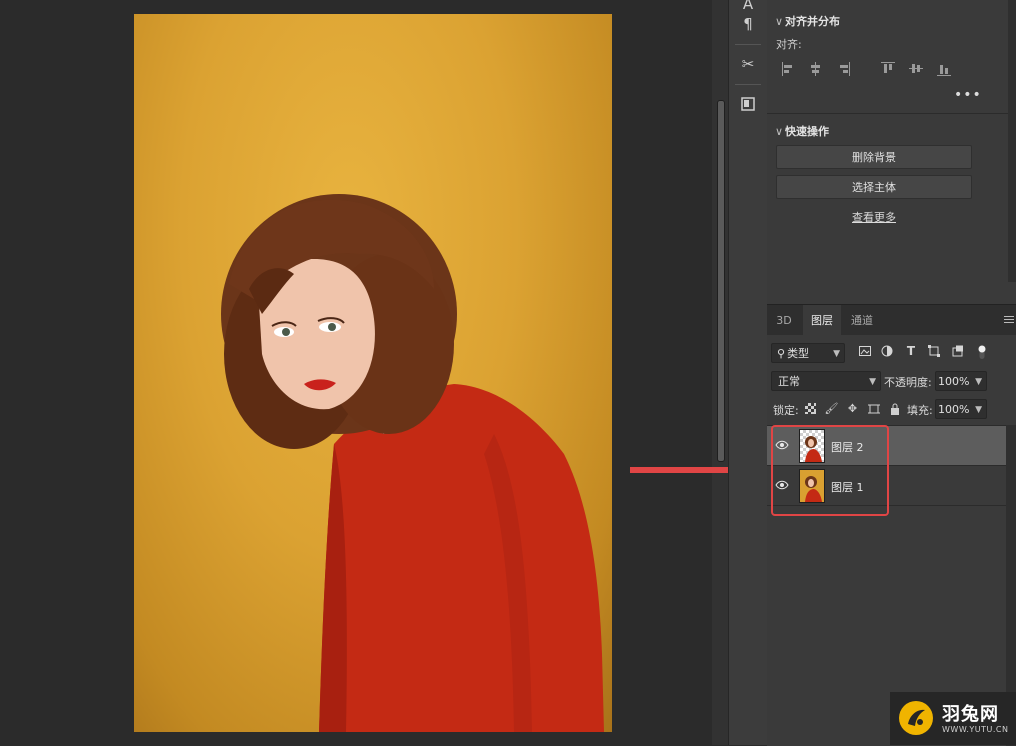 This screenshot has height=746, width=1016. I want to click on search-icon: ⚲, so click(781, 353).